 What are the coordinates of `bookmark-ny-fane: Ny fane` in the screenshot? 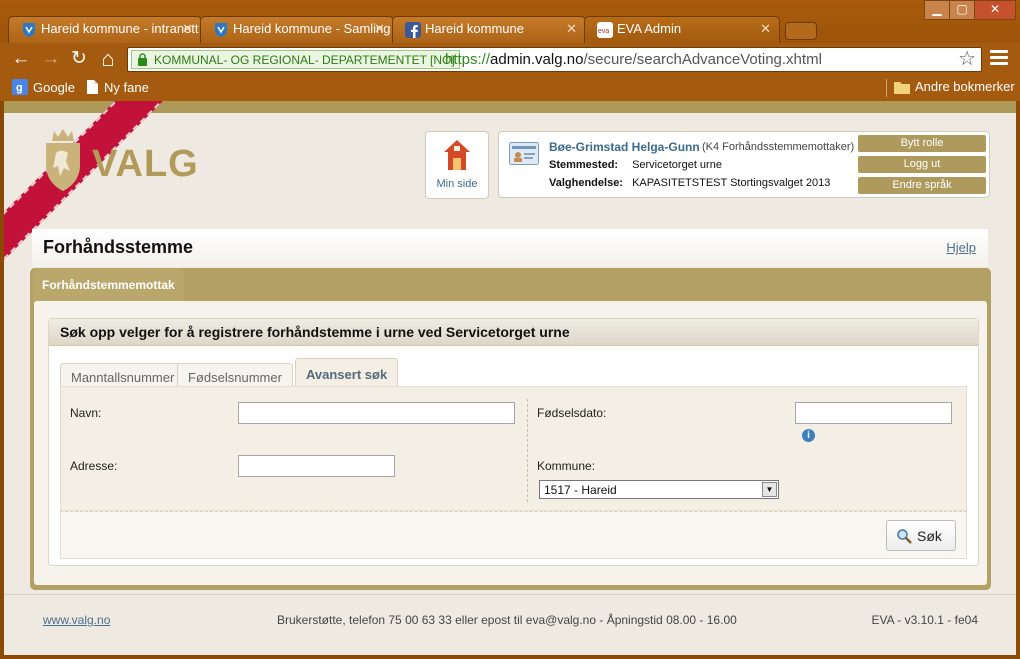 It's located at (117, 87).